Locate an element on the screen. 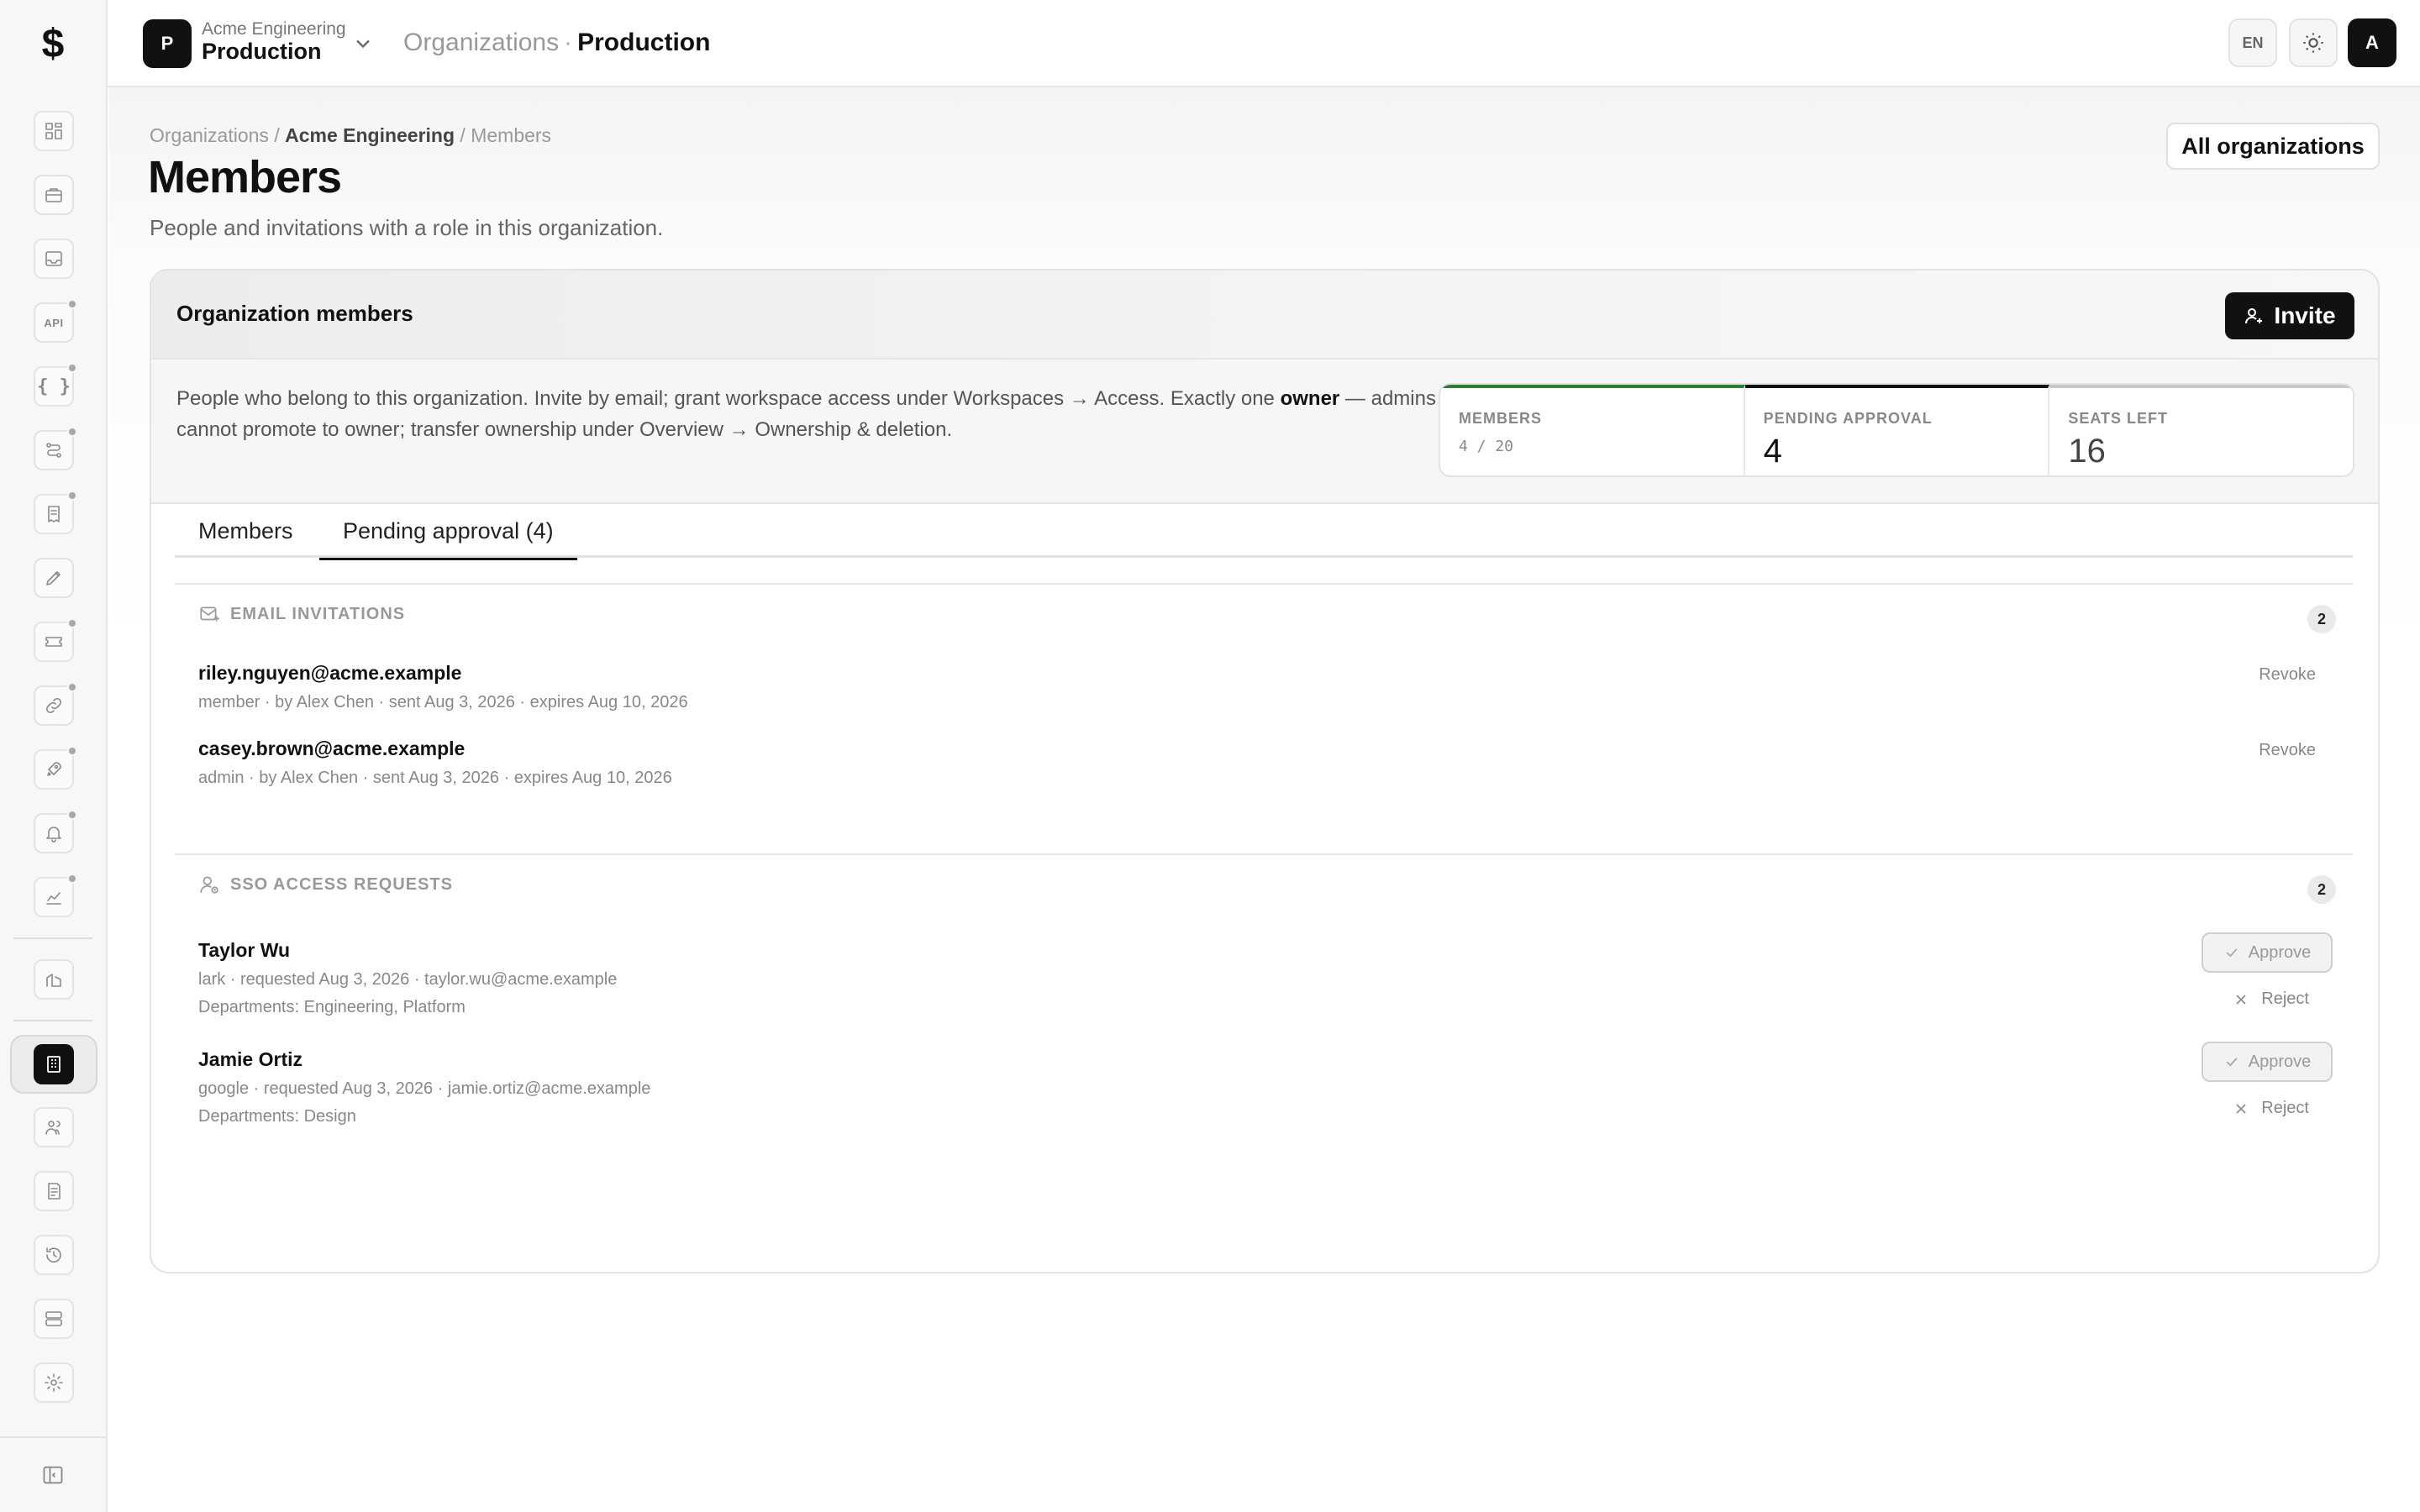 The height and width of the screenshot is (1512, 2420). check-icon is located at coordinates (2232, 953).